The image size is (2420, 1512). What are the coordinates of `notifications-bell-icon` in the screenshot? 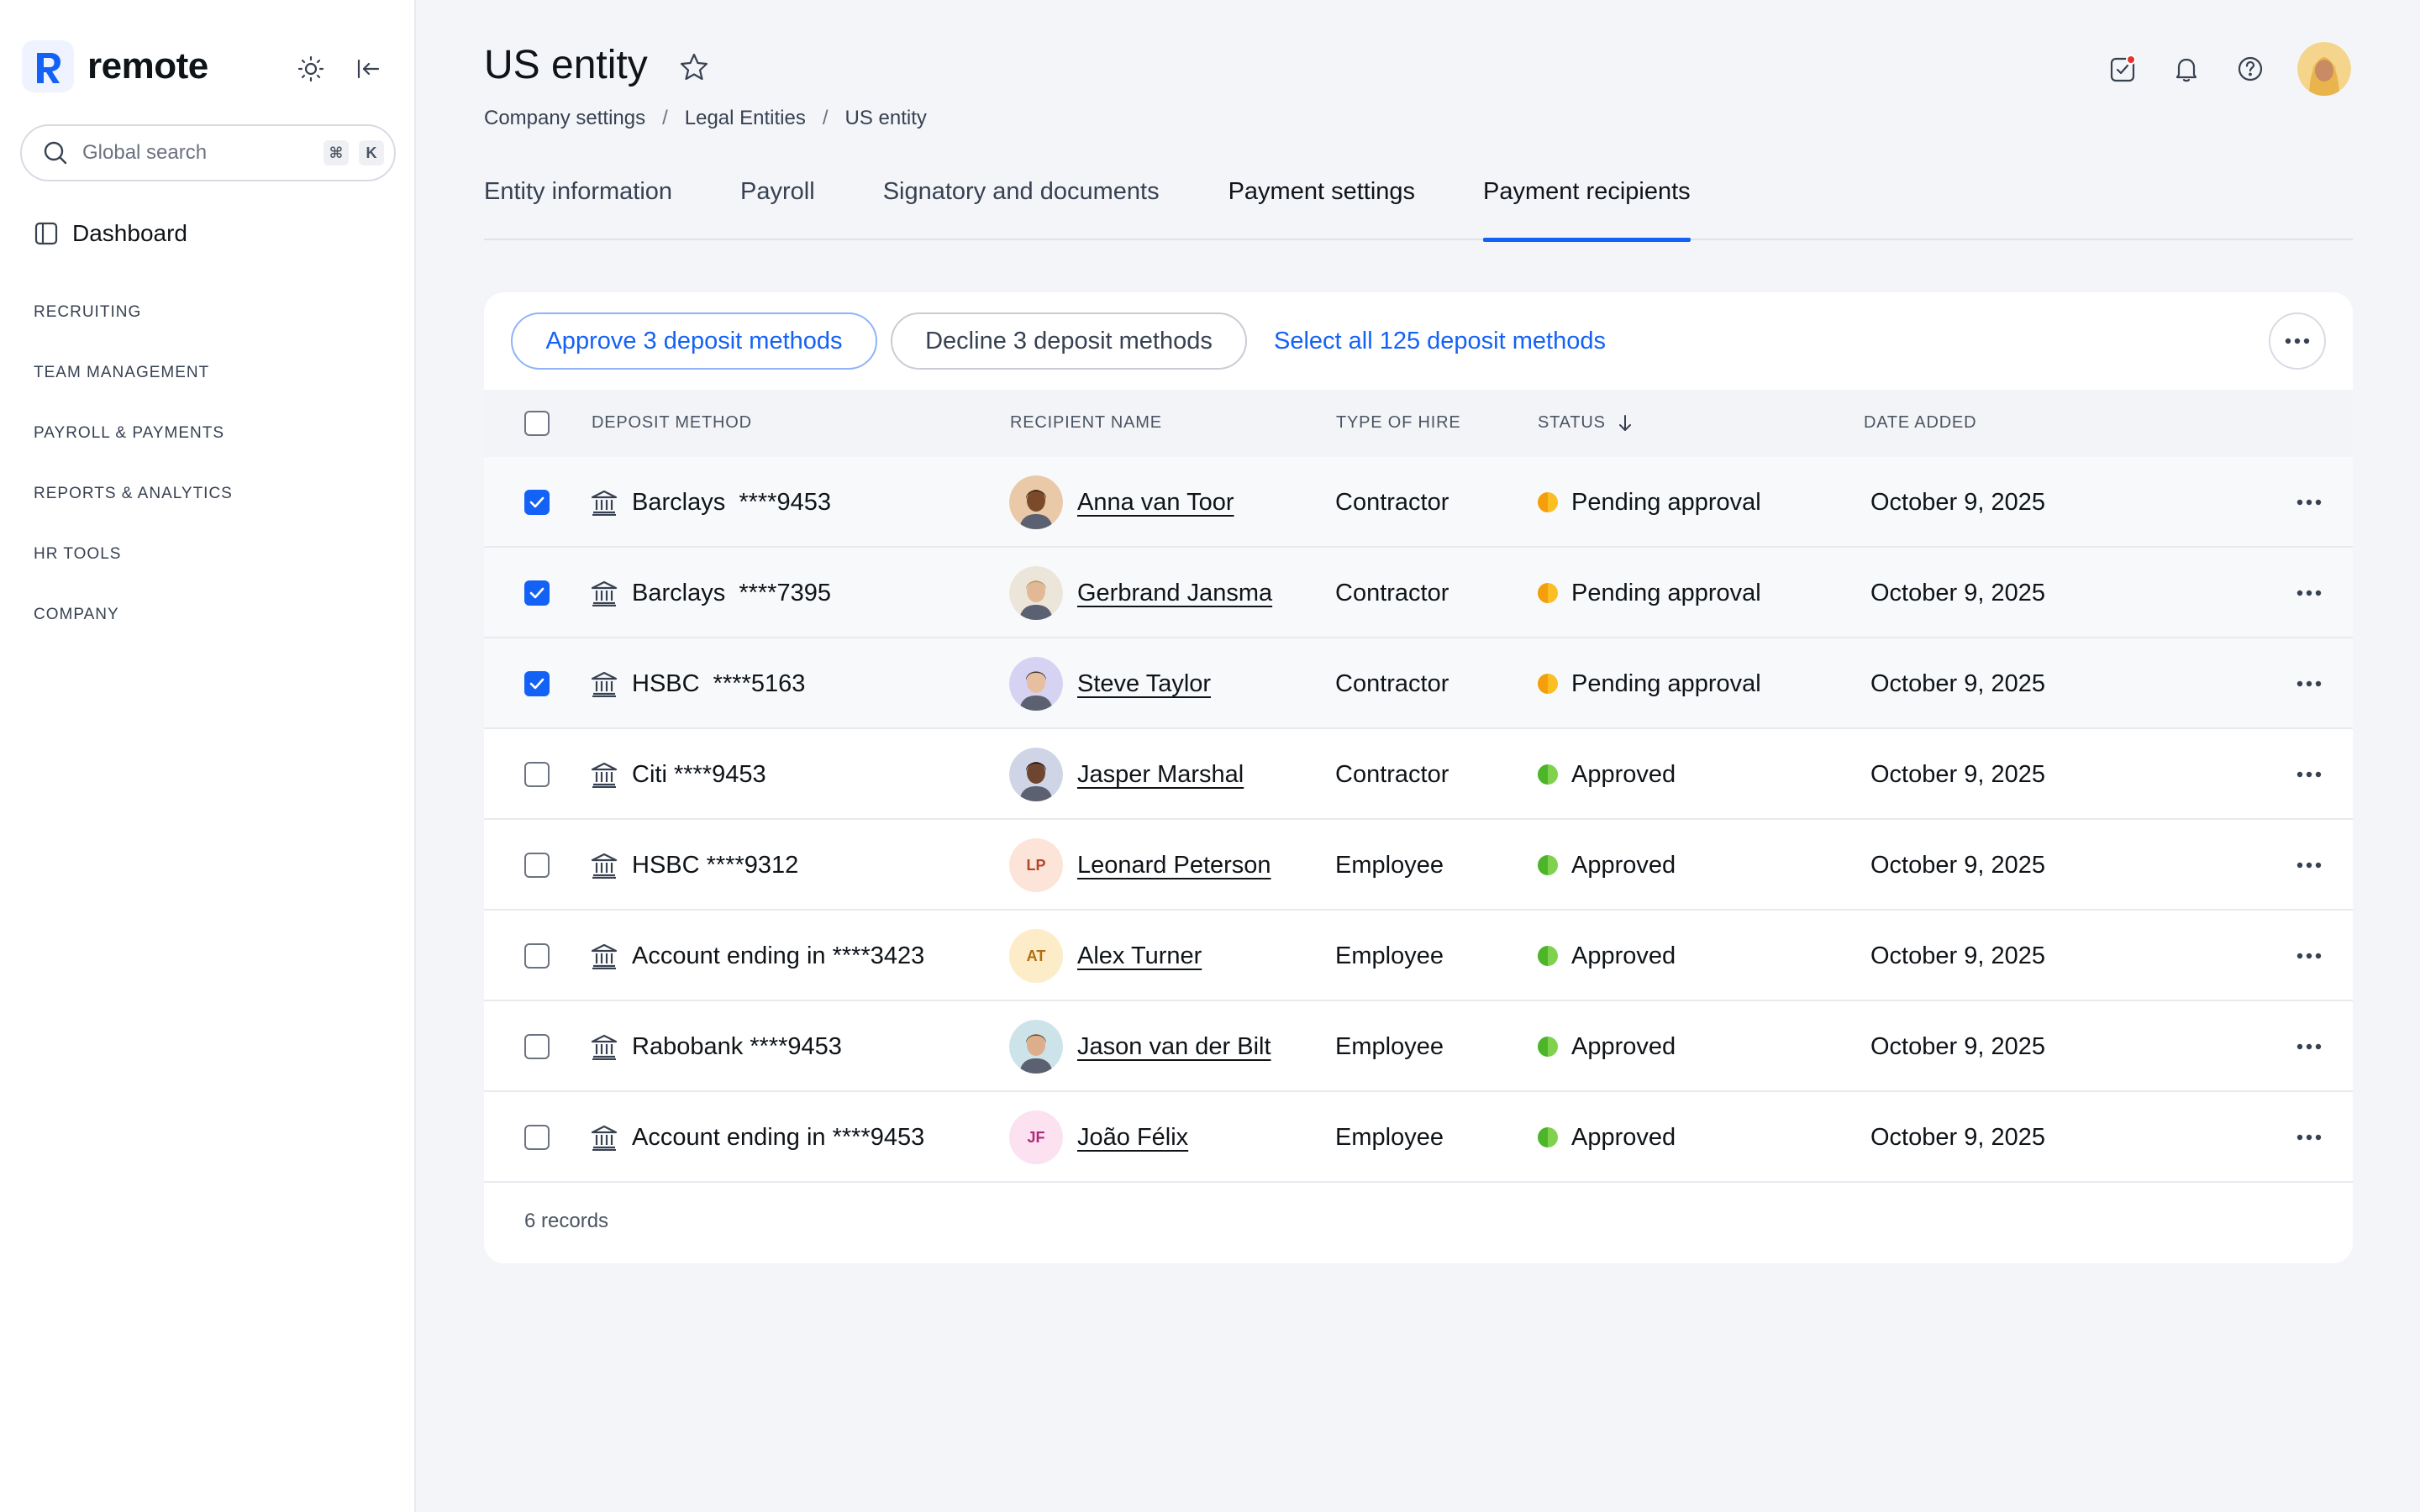 It's located at (2186, 68).